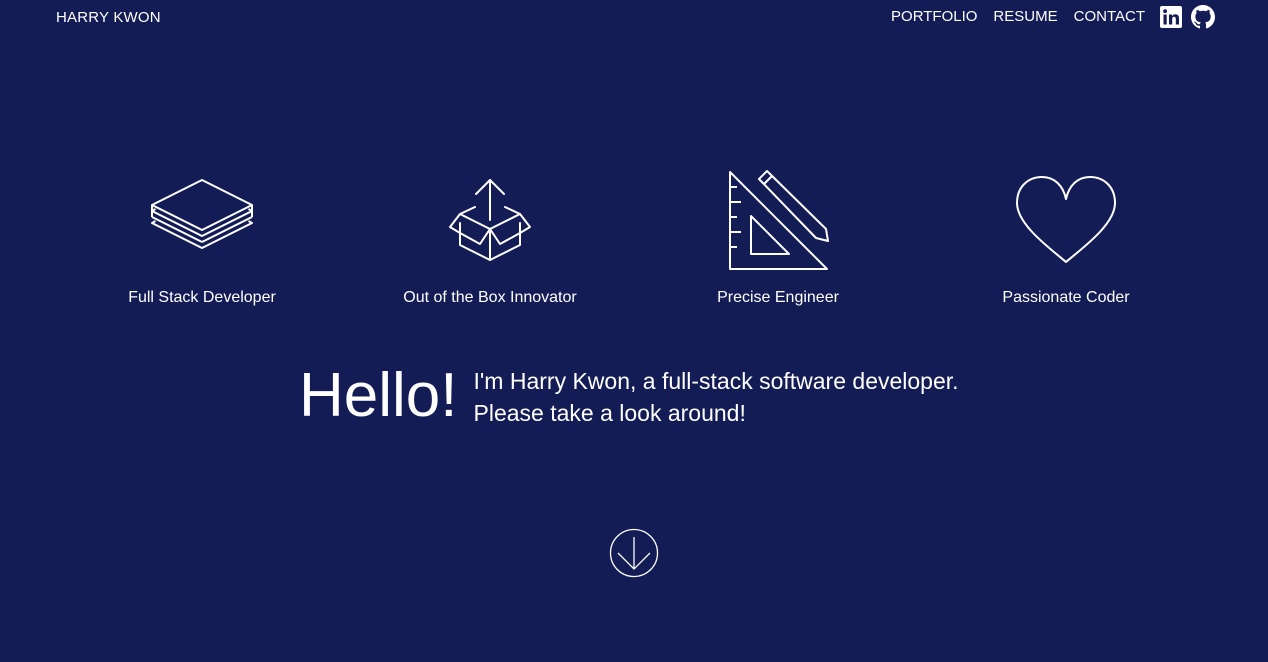 This screenshot has width=1268, height=662. I want to click on github-icon, so click(1203, 17).